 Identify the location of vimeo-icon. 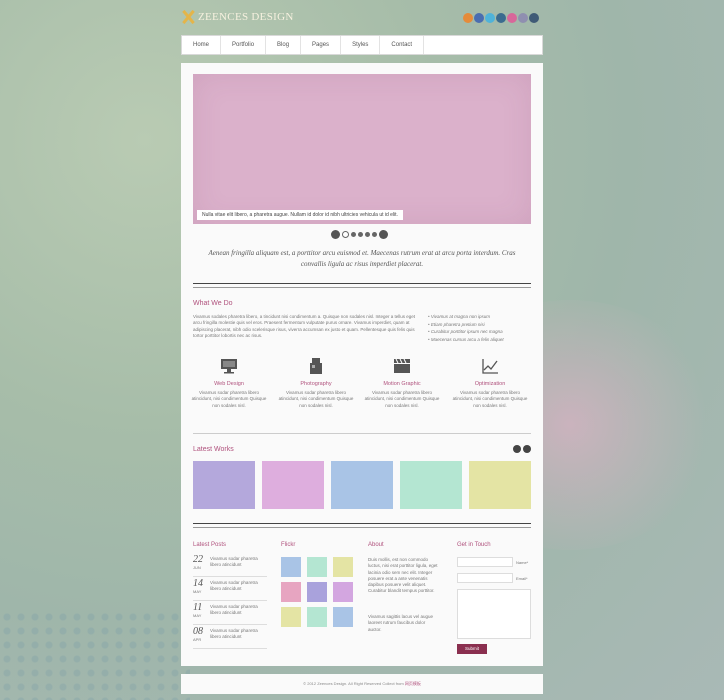
(501, 18).